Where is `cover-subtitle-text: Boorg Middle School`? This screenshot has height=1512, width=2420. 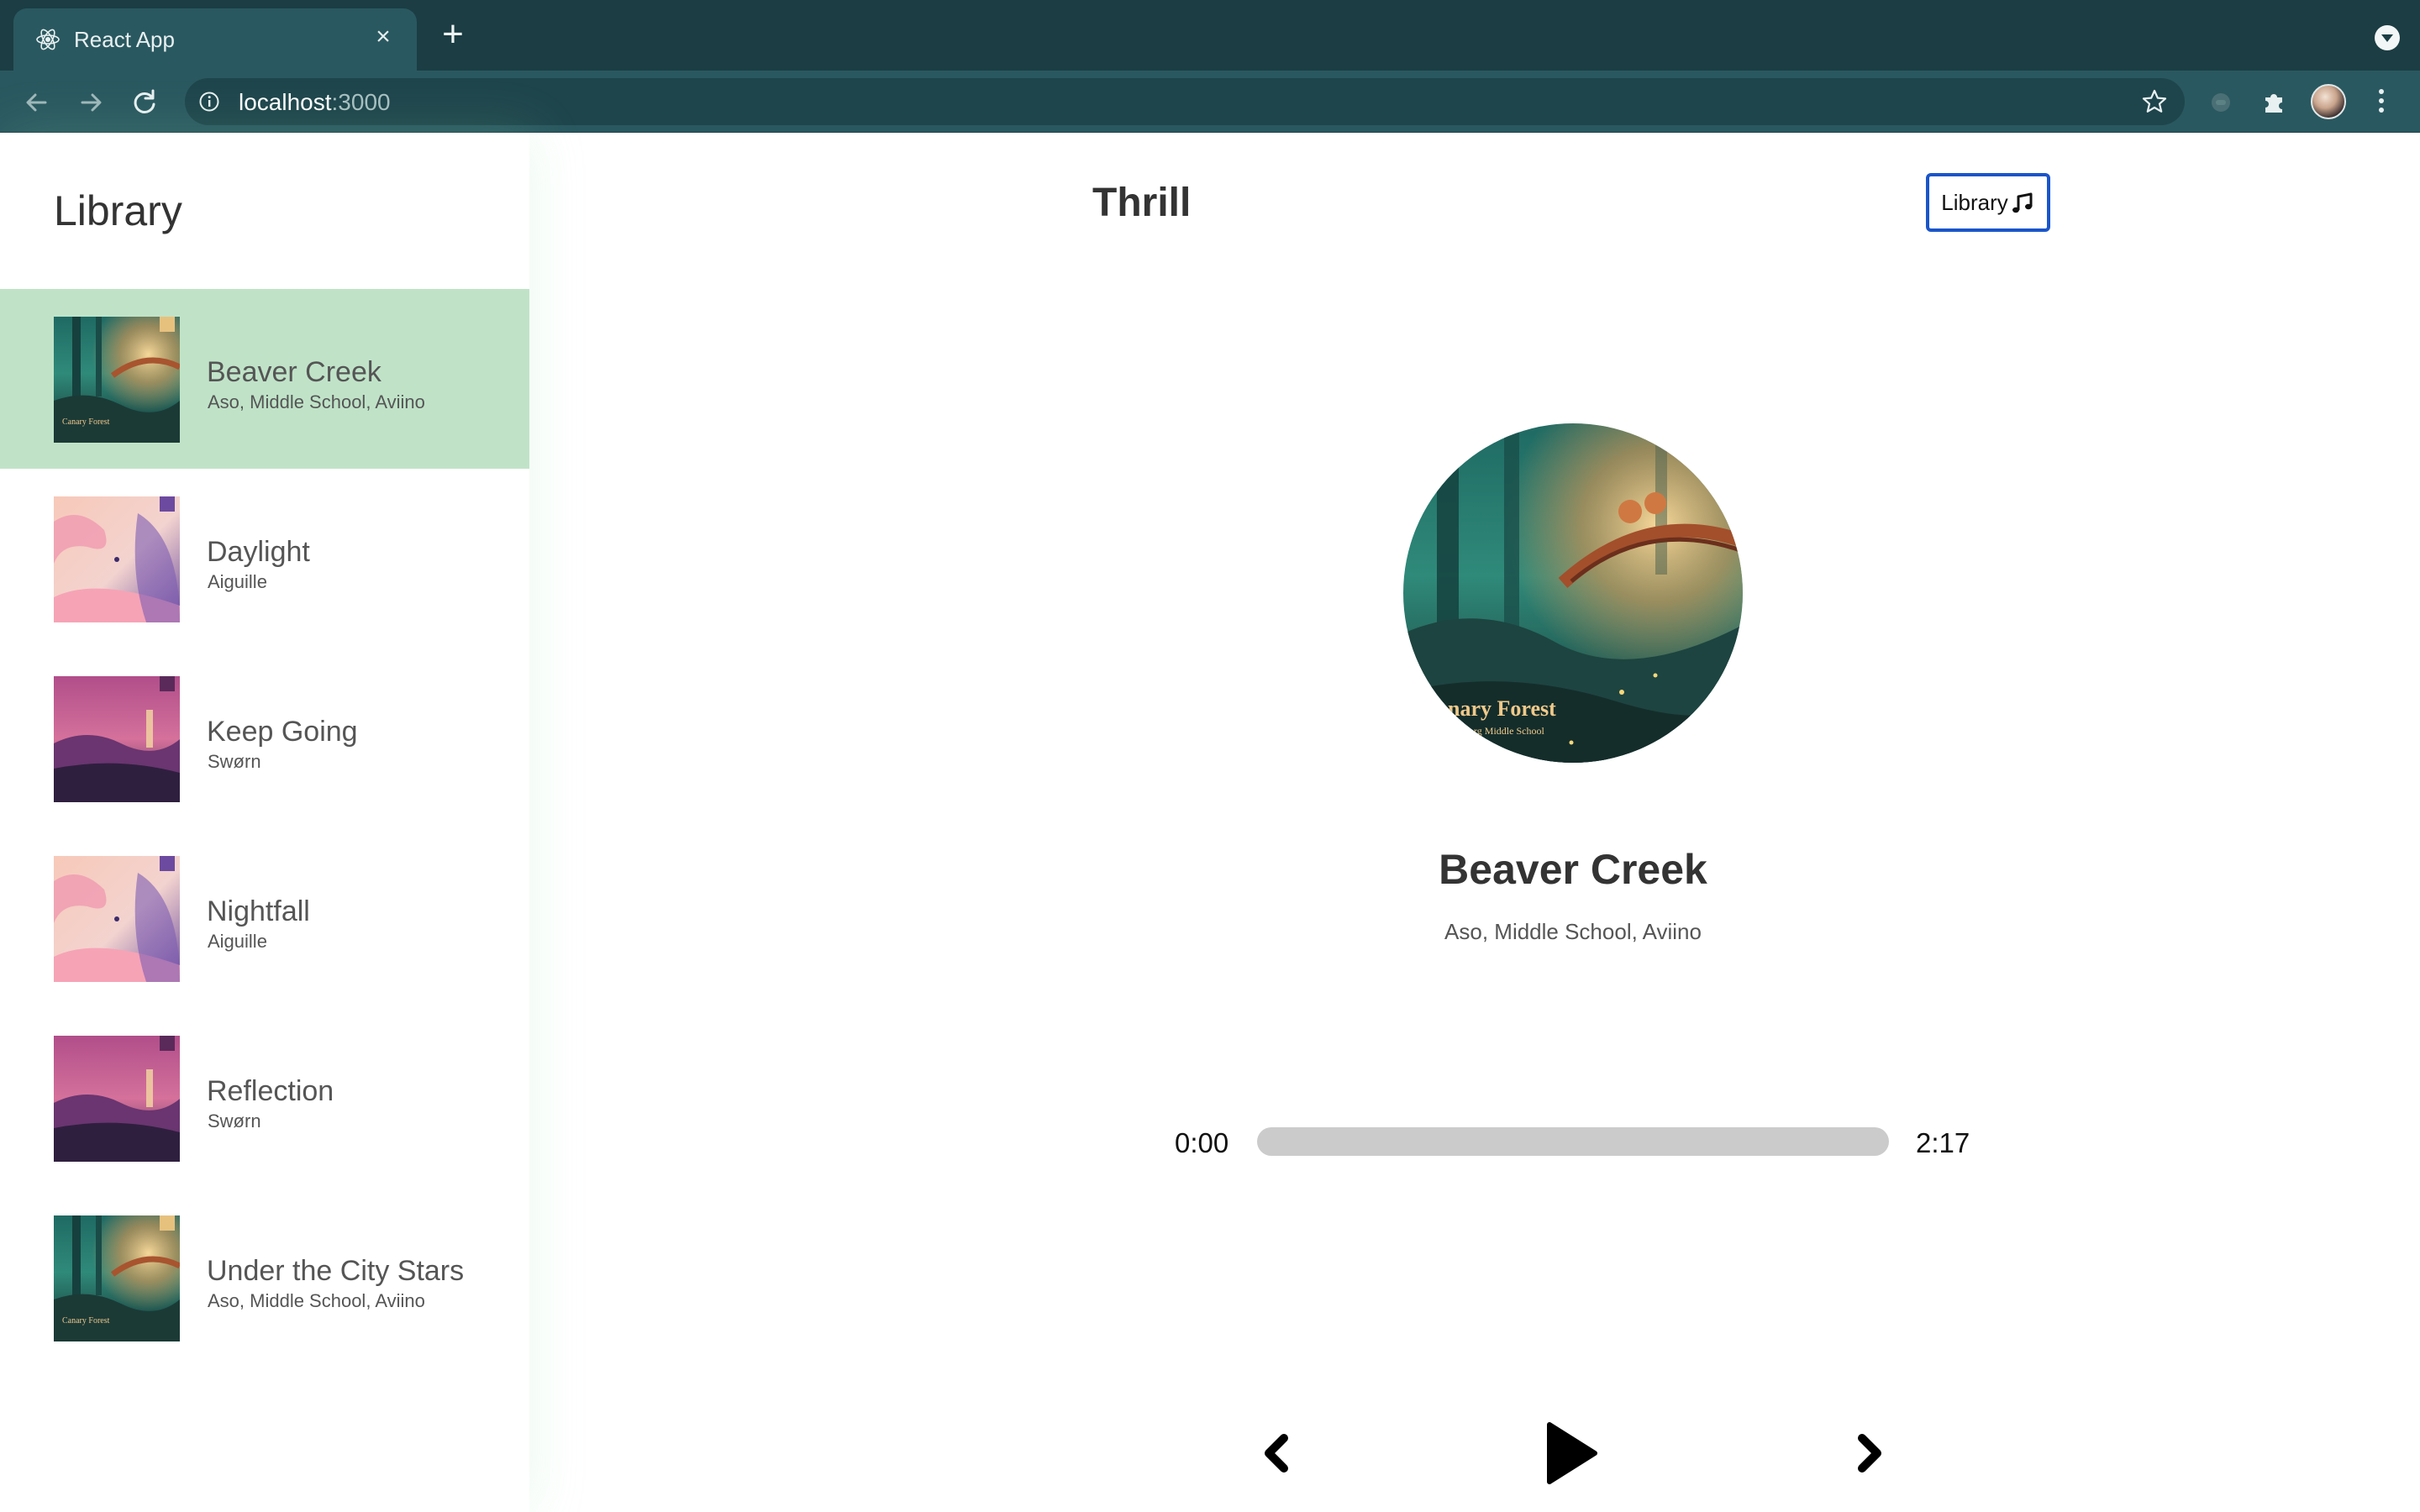
cover-subtitle-text: Boorg Middle School is located at coordinates (1500, 731).